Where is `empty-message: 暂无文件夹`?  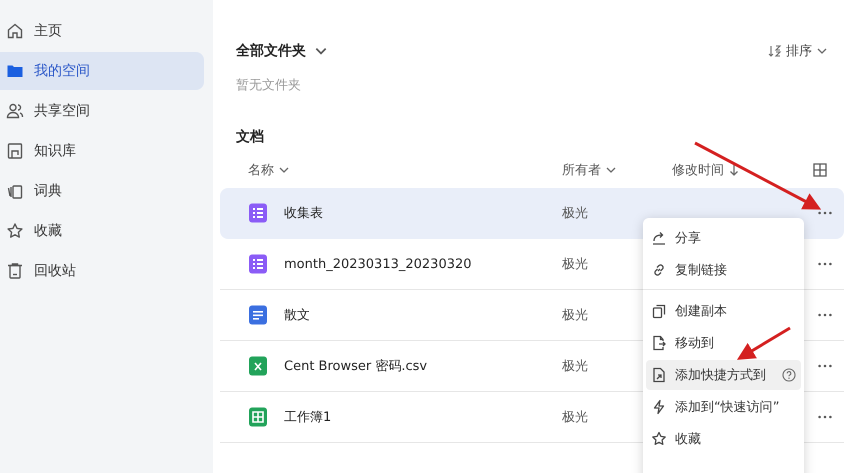
empty-message: 暂无文件夹 is located at coordinates (269, 85).